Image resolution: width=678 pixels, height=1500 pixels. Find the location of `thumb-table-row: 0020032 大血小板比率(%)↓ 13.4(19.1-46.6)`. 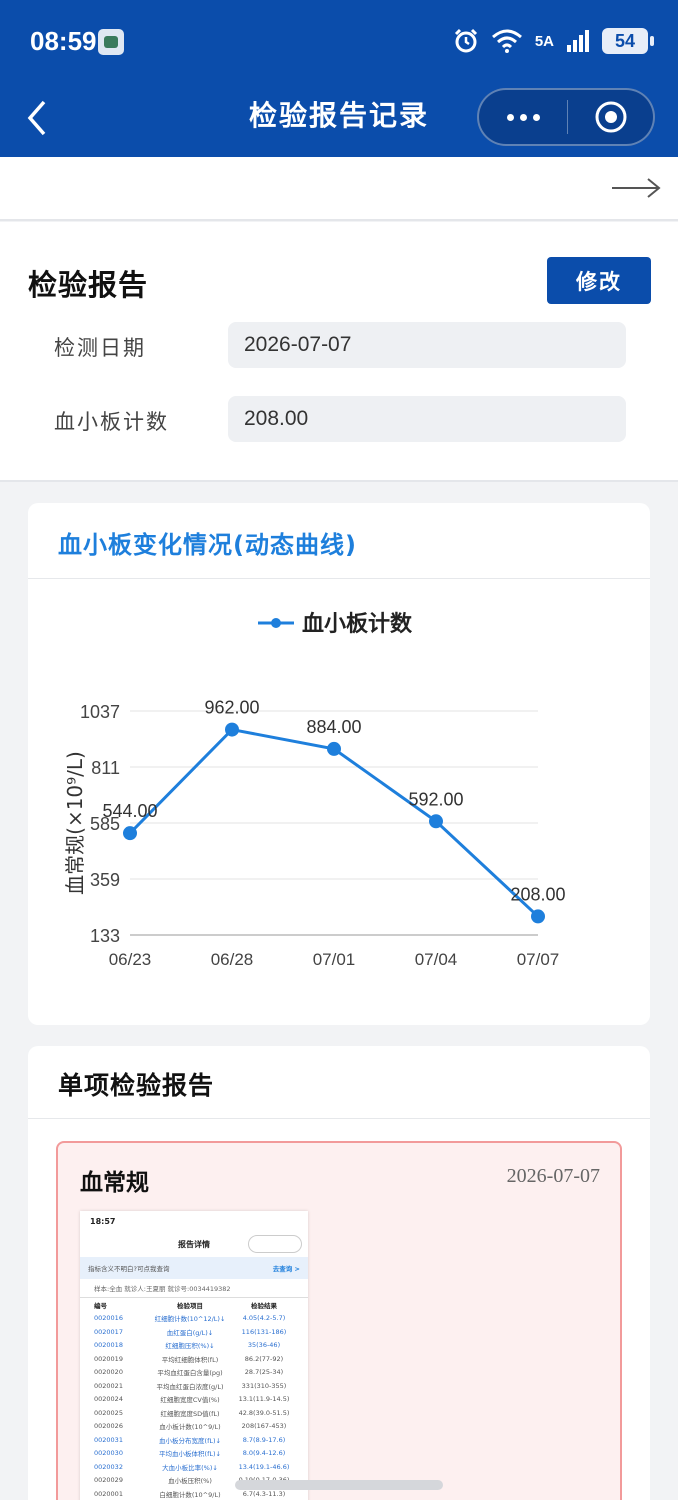

thumb-table-row: 0020032 大血小板比率(%)↓ 13.4(19.1-46.6) is located at coordinates (192, 1467).